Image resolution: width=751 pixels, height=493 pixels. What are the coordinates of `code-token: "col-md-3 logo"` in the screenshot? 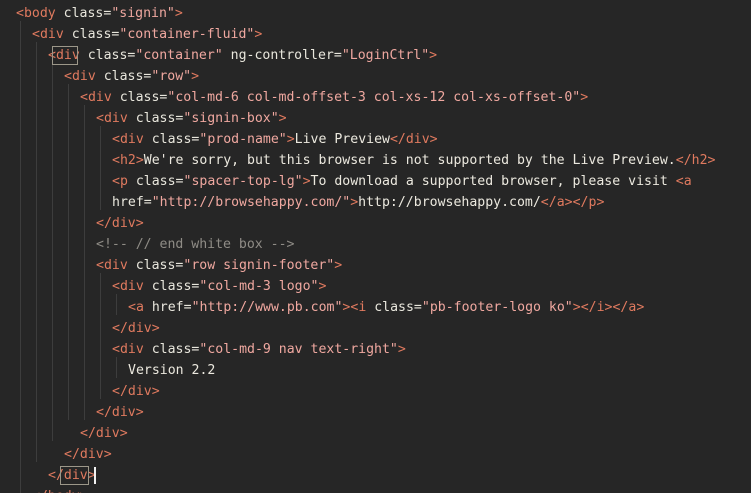 It's located at (259, 286).